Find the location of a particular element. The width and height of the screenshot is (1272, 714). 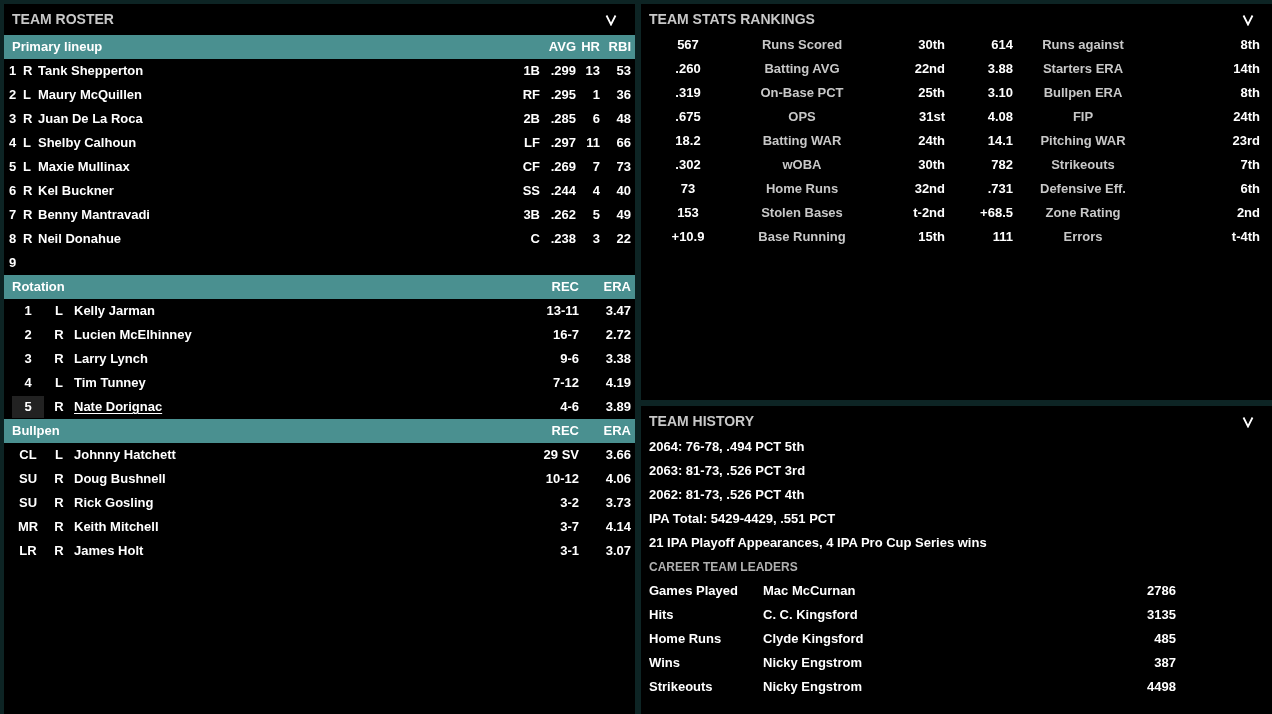

column-header: ERA is located at coordinates (617, 431).